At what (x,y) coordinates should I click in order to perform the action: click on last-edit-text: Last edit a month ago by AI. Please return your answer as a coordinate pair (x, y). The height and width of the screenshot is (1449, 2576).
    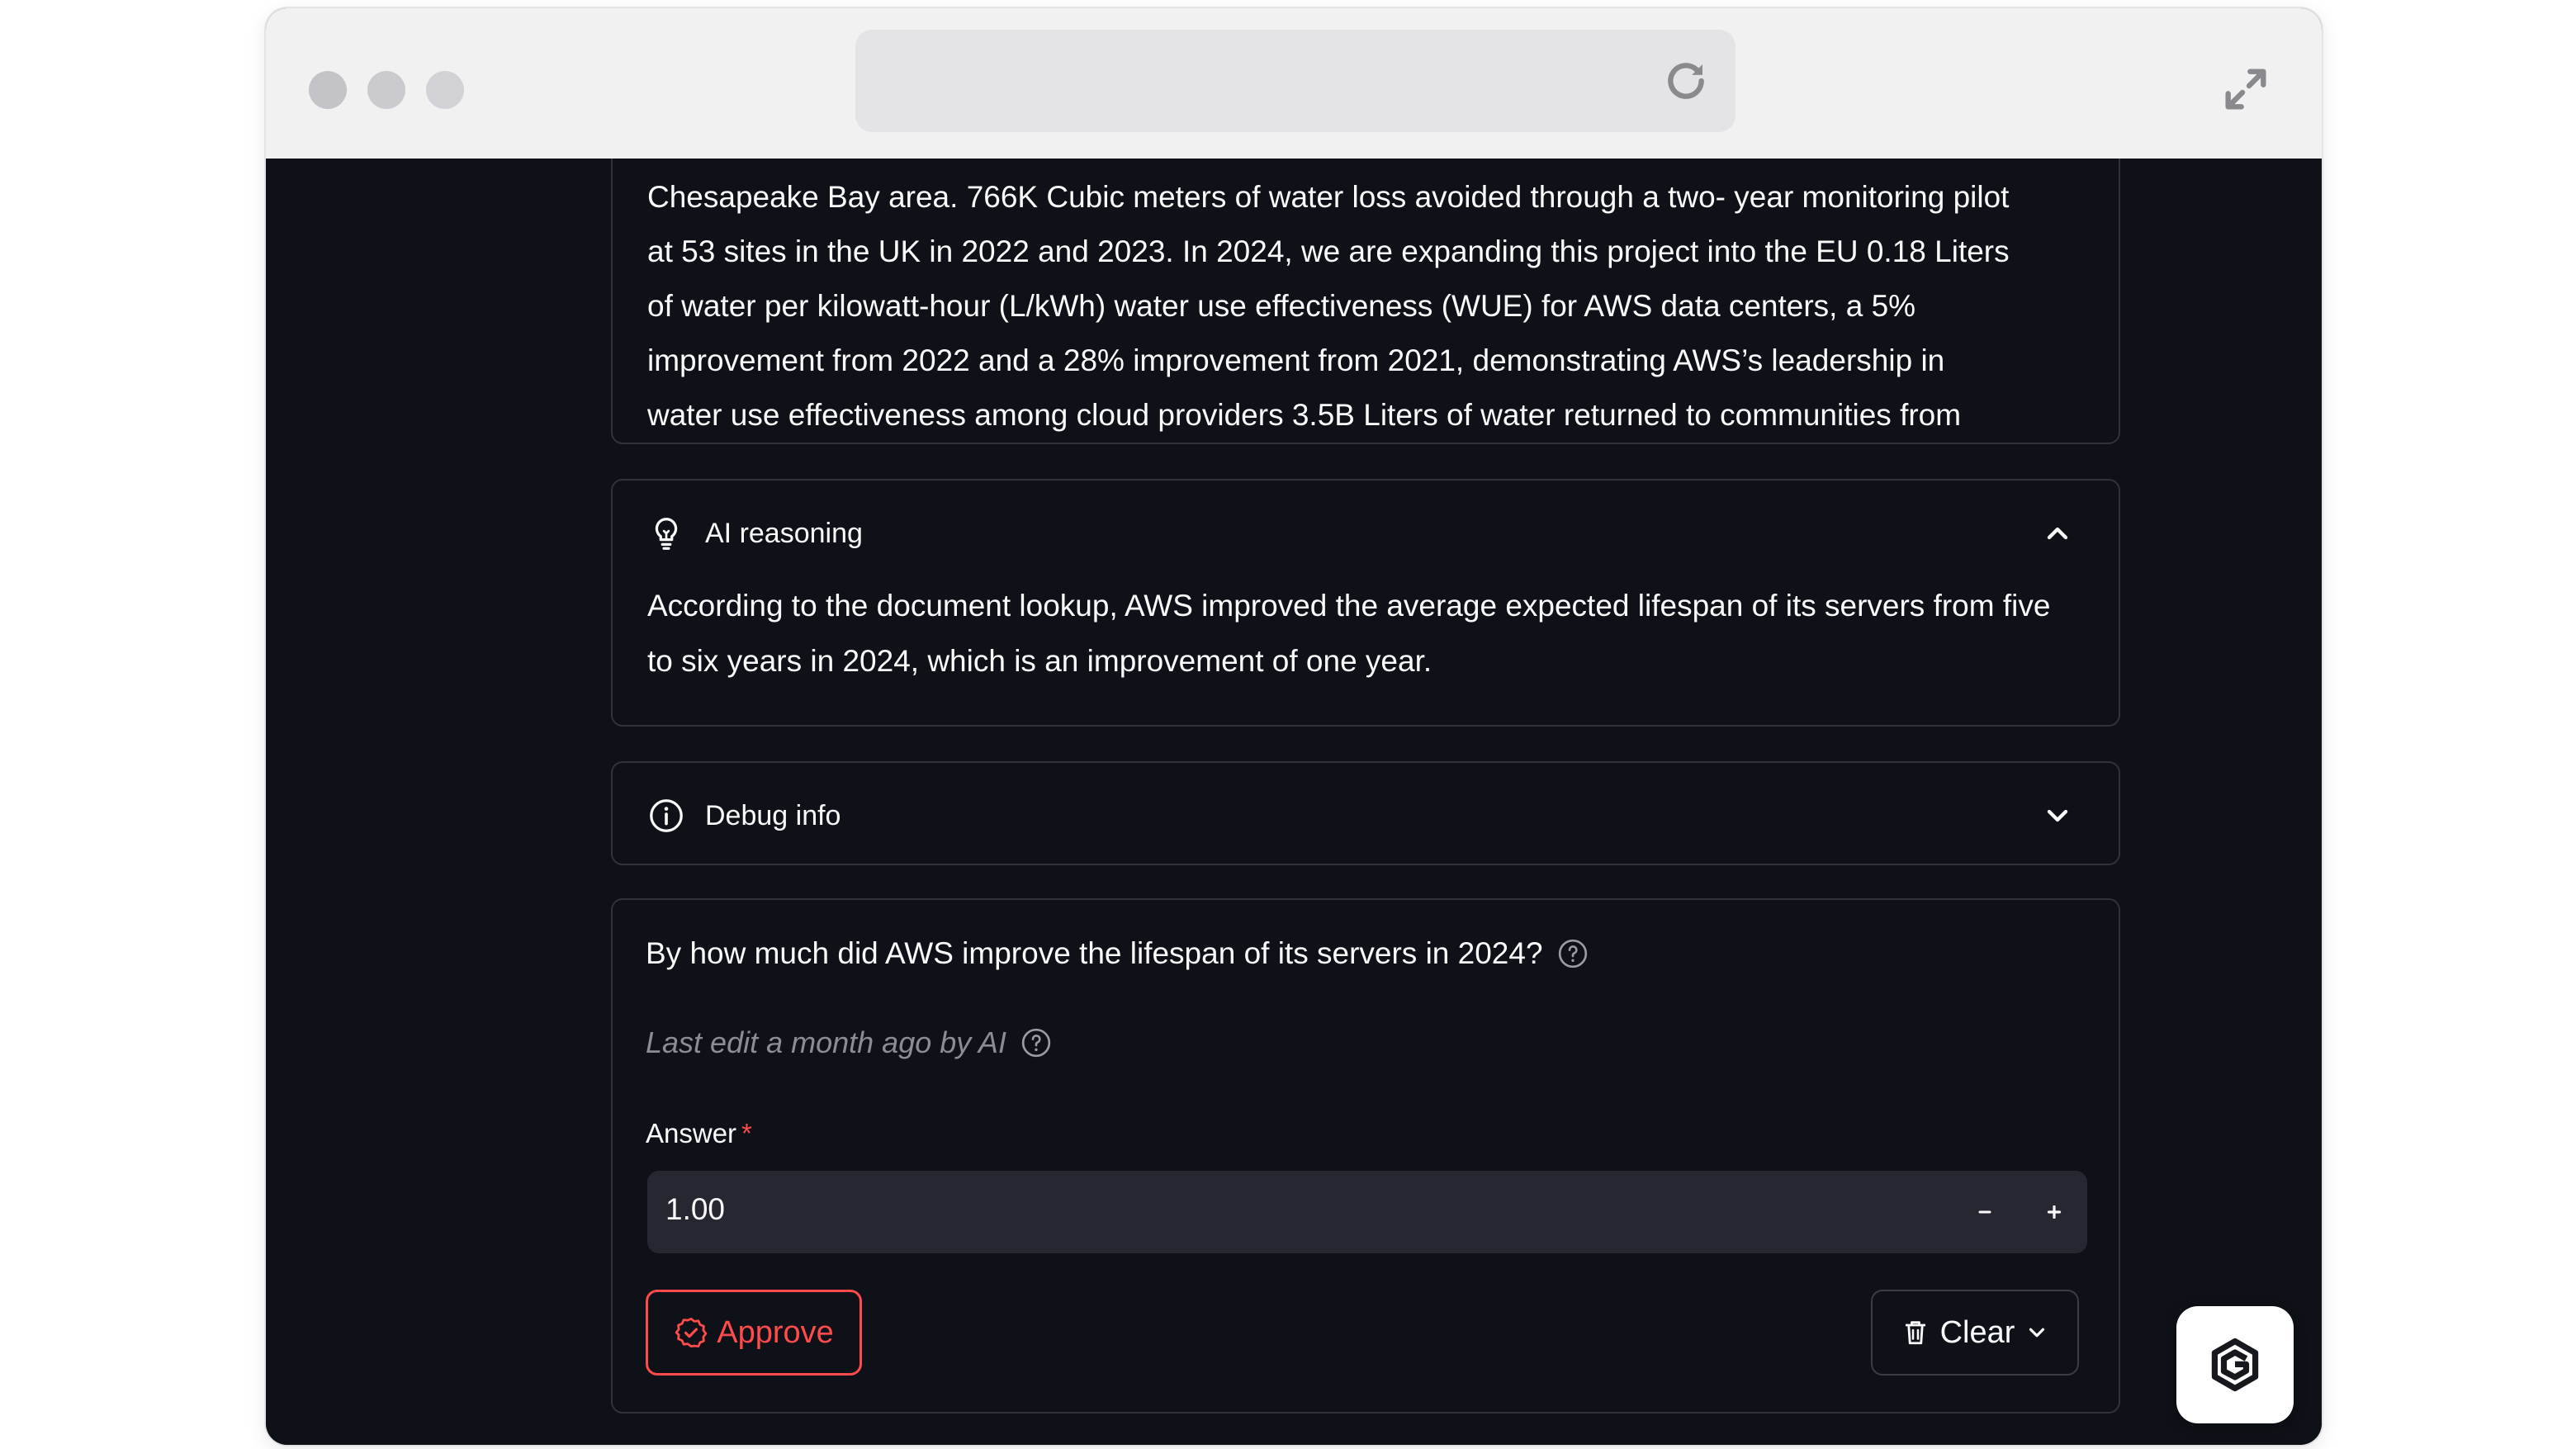
    Looking at the image, I should click on (826, 1042).